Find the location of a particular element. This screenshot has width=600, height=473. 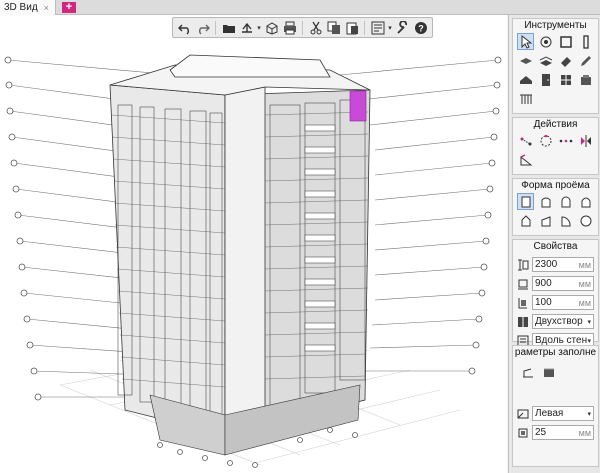

shape-rect-icon is located at coordinates (525, 201).